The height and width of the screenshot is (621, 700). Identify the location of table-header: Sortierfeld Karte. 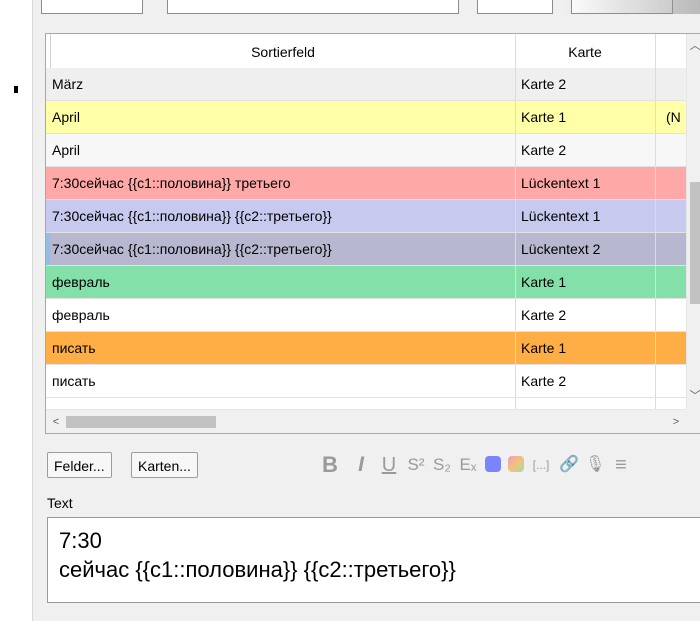
(366, 51).